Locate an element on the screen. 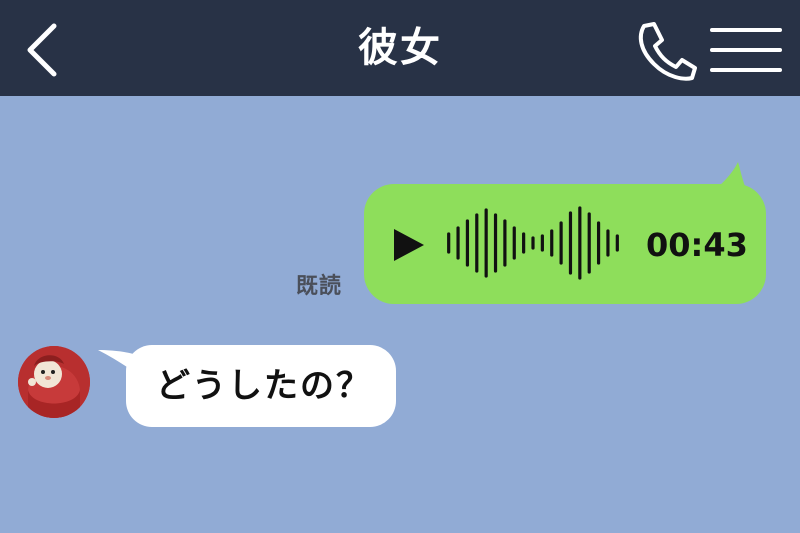  menu-button is located at coordinates (746, 50).